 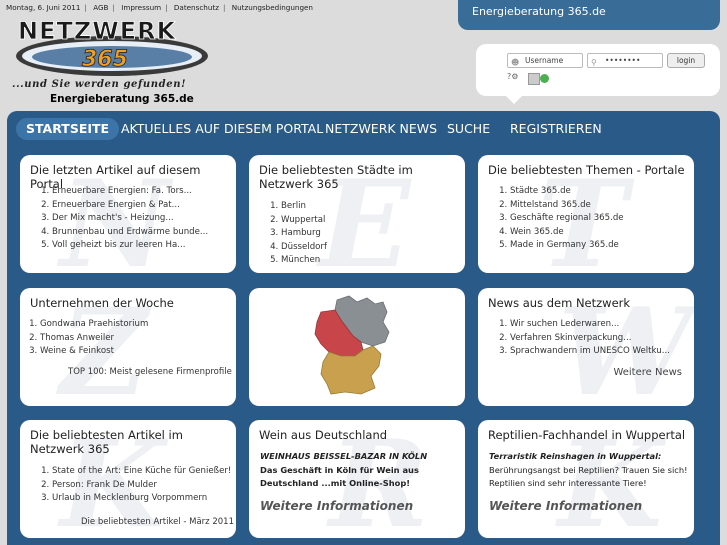 What do you see at coordinates (272, 7) in the screenshot?
I see `nutzungsbedingungen-link: Nutzungsbedingungen` at bounding box center [272, 7].